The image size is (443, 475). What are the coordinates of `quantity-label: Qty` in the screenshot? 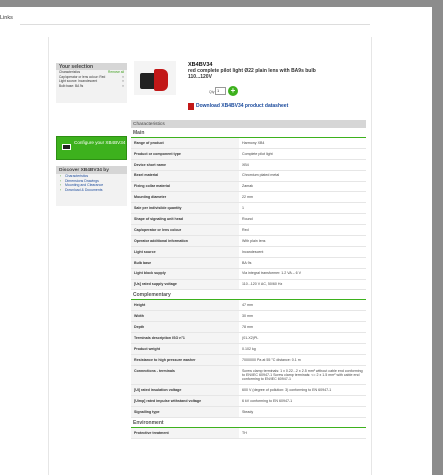 It's located at (212, 92).